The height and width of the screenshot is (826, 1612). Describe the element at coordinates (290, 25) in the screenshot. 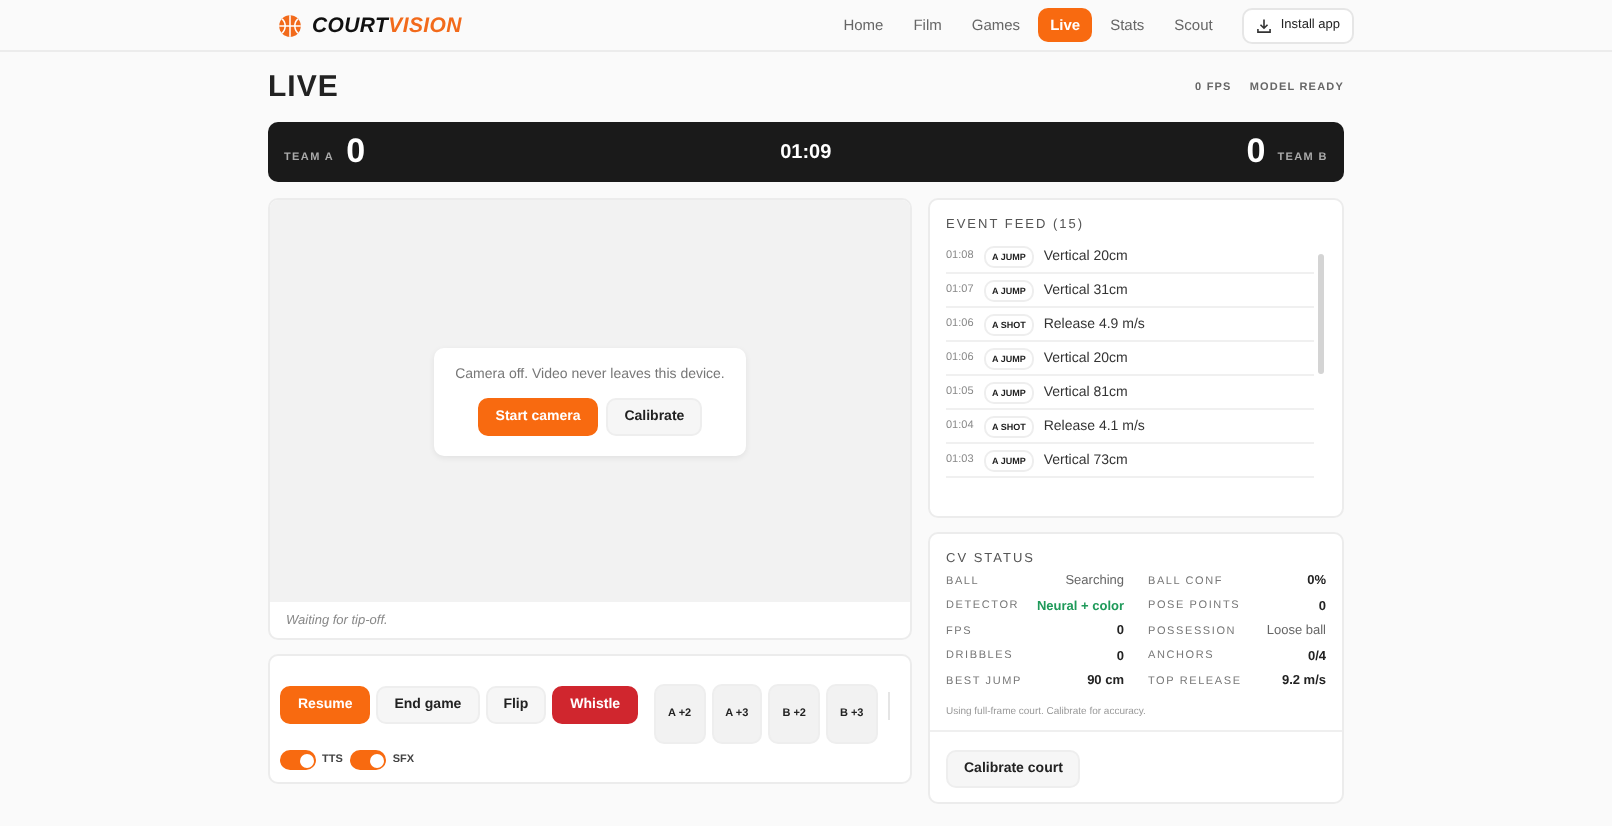

I see `basketball-icon` at that location.